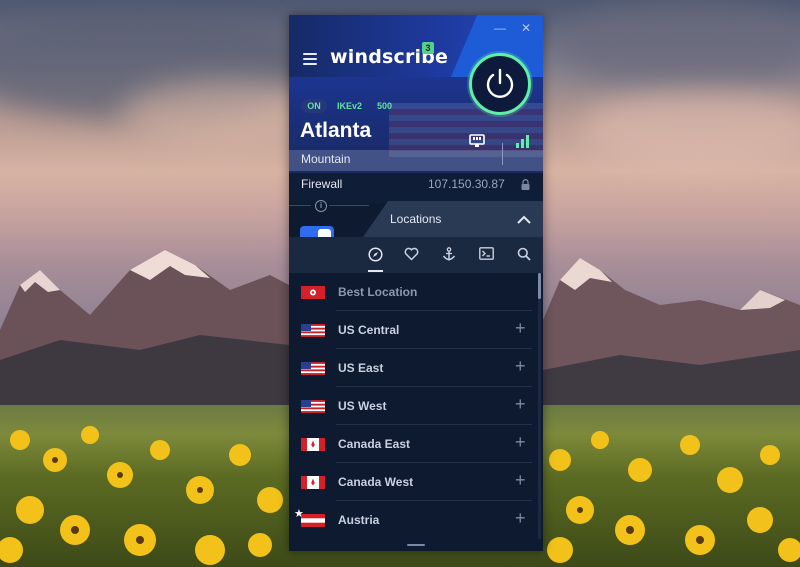 The height and width of the screenshot is (567, 800). Describe the element at coordinates (500, 28) in the screenshot. I see `minimize-button: —` at that location.